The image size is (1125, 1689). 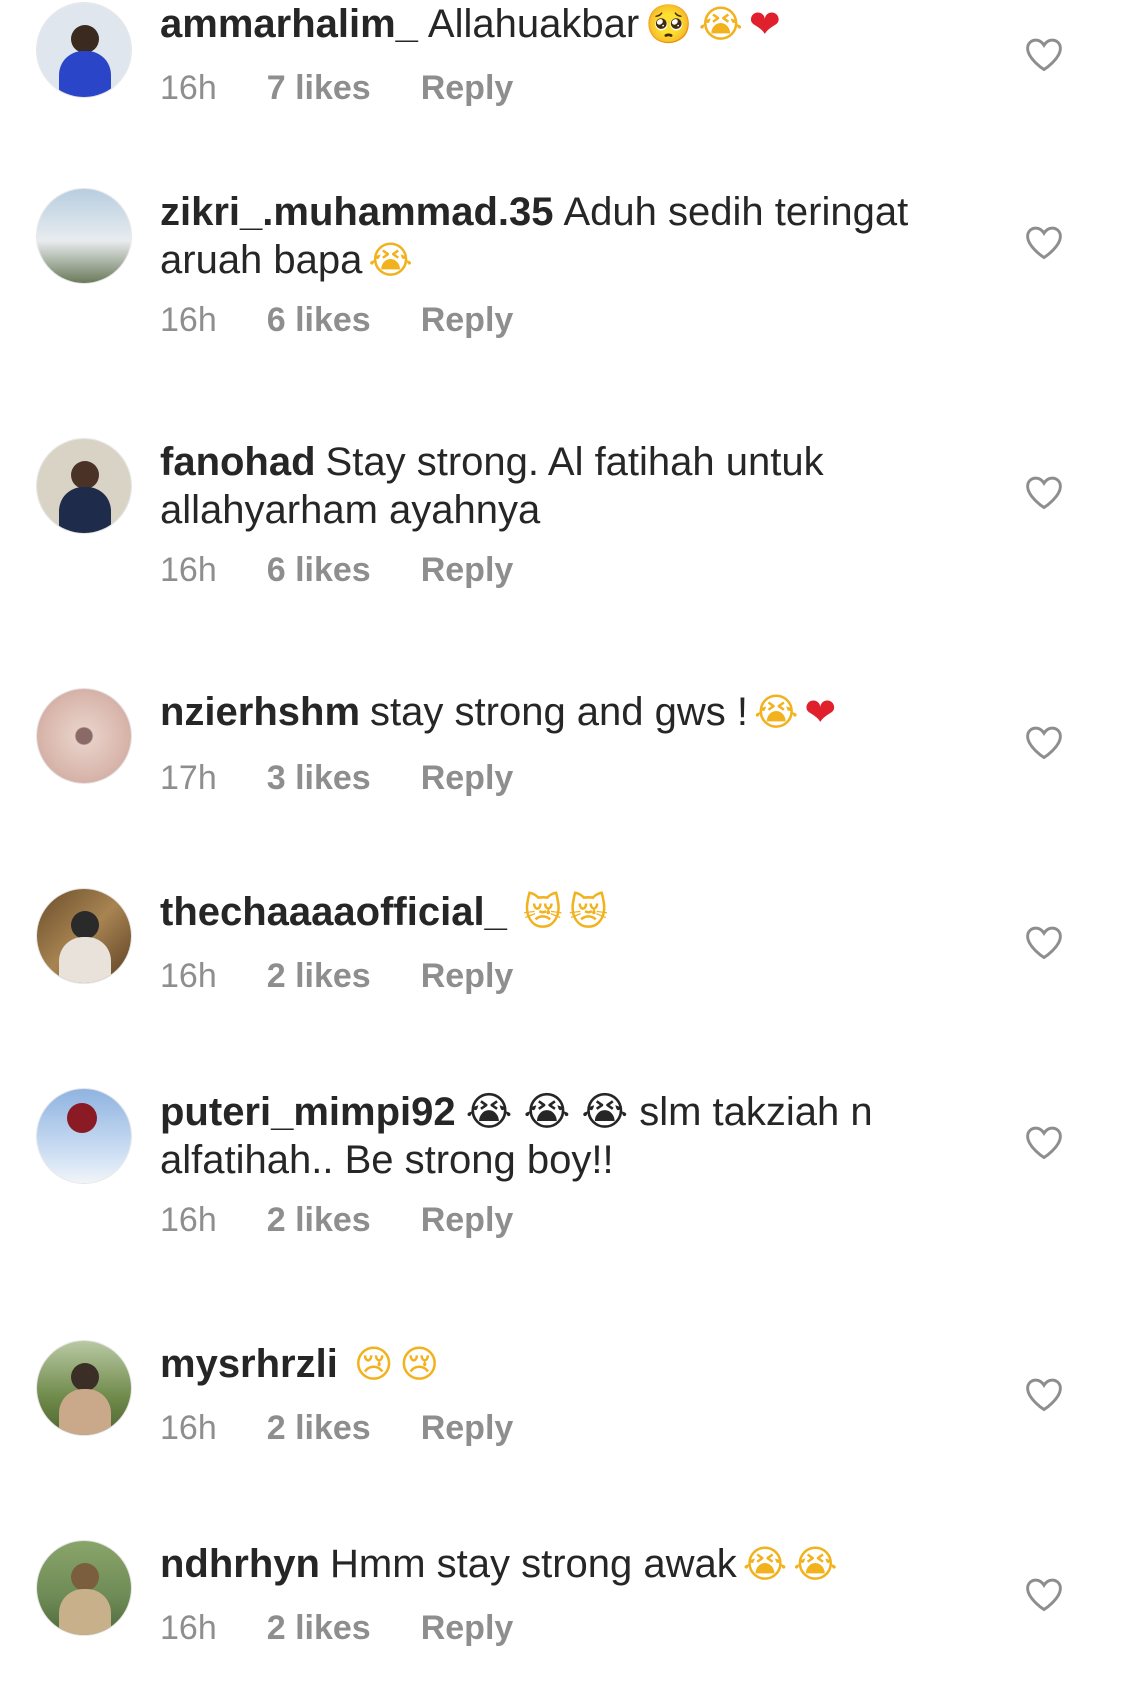 What do you see at coordinates (560, 1364) in the screenshot?
I see `comment-text: mysrhrzli 😢 😢` at bounding box center [560, 1364].